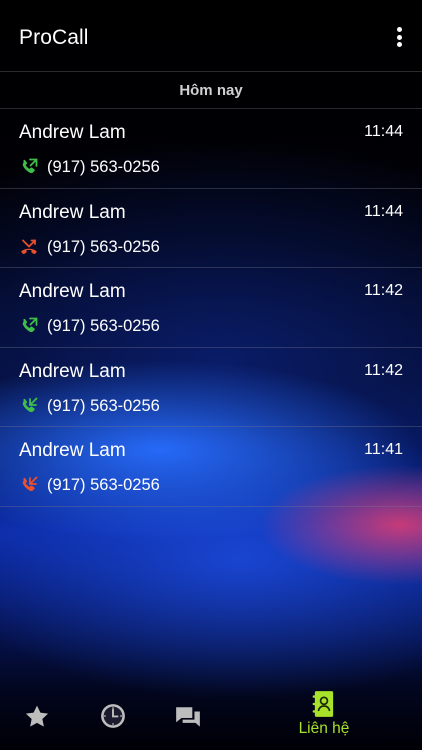  What do you see at coordinates (188, 717) in the screenshot?
I see `chat-icon` at bounding box center [188, 717].